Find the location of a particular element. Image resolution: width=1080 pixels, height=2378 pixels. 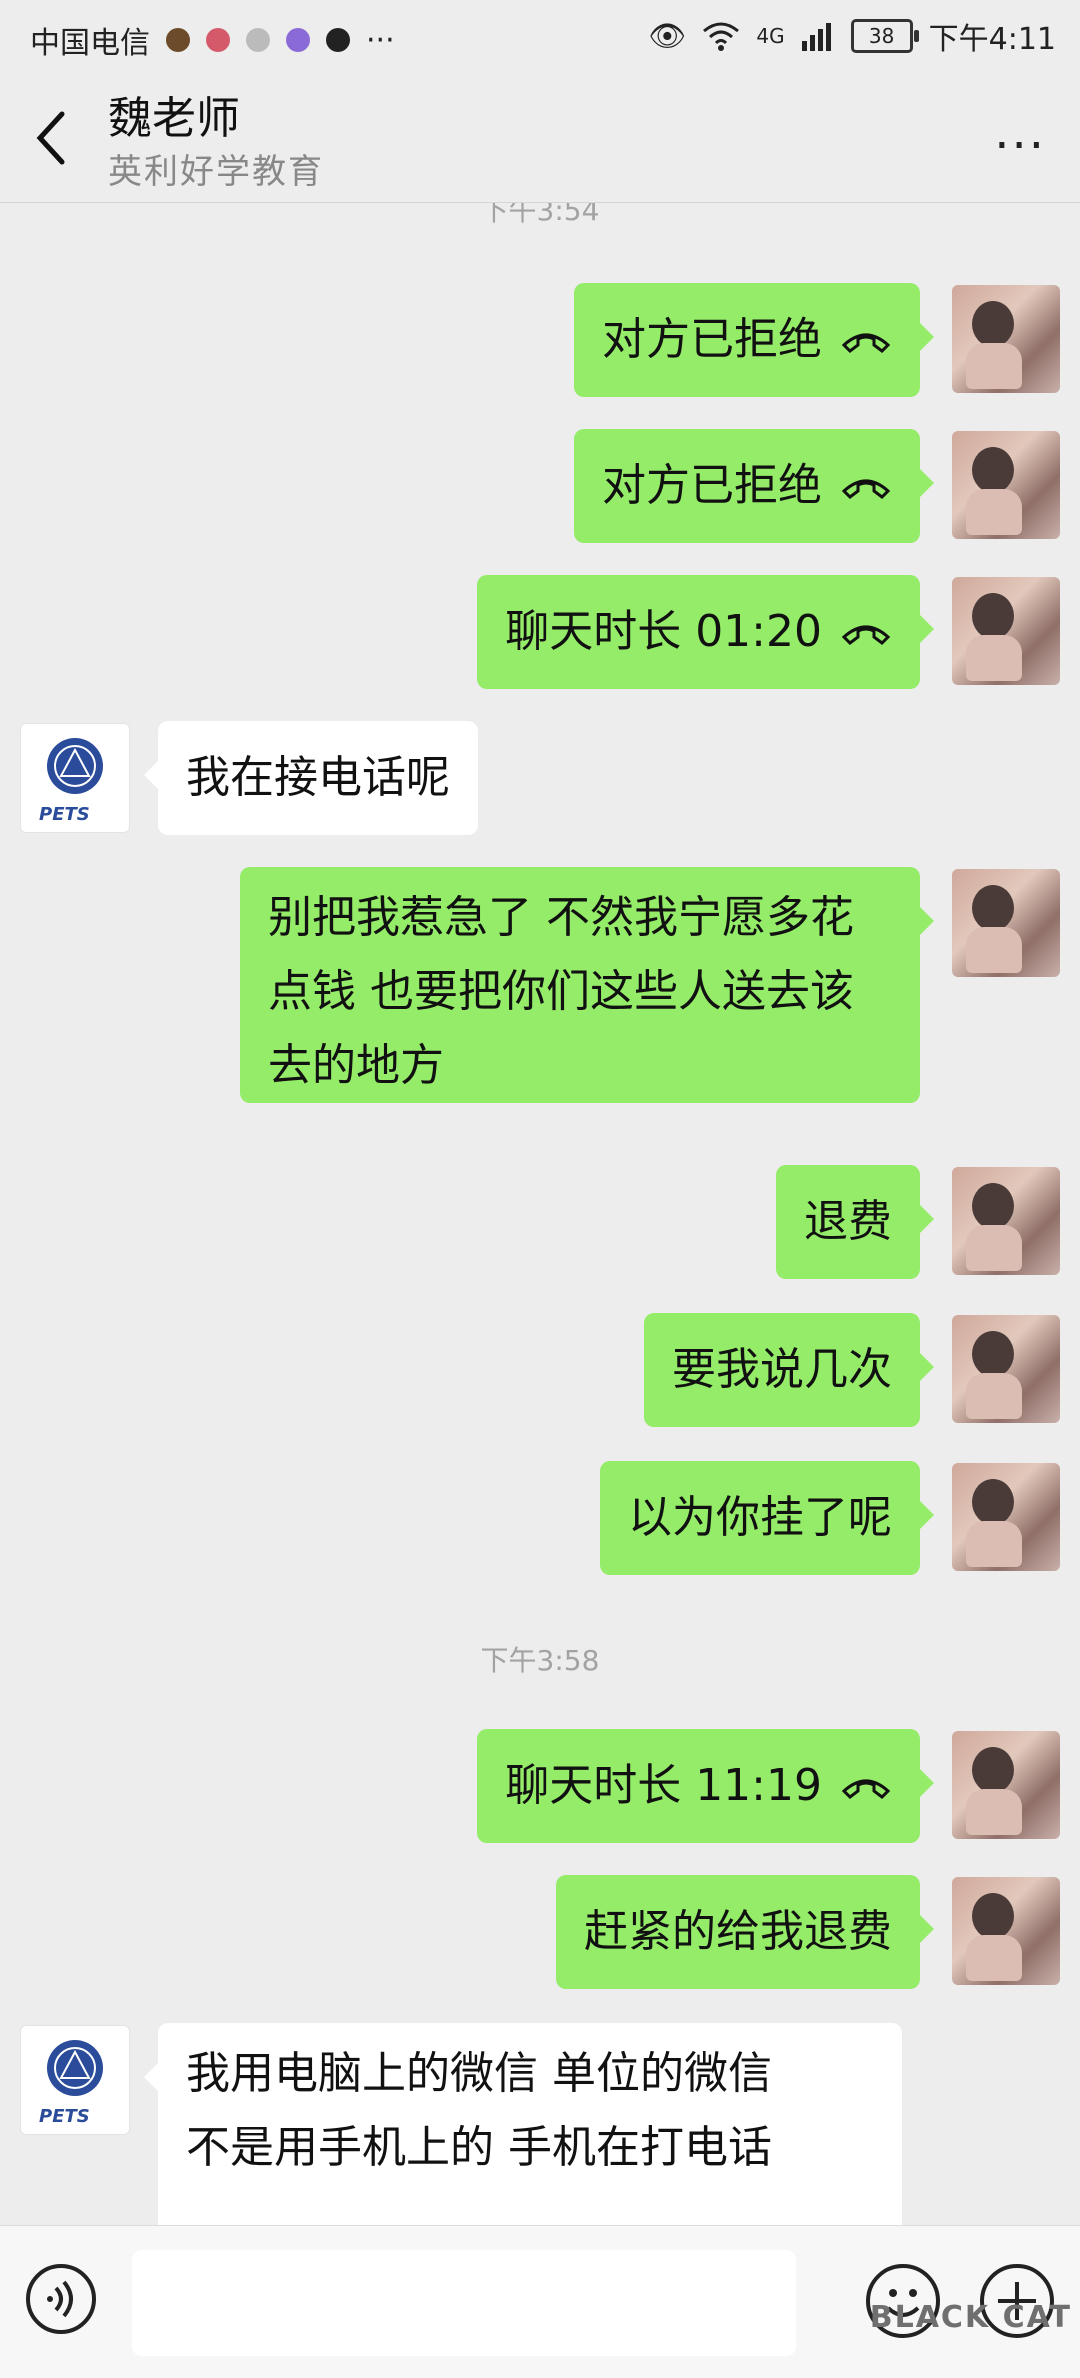

wifi-icon is located at coordinates (721, 36).